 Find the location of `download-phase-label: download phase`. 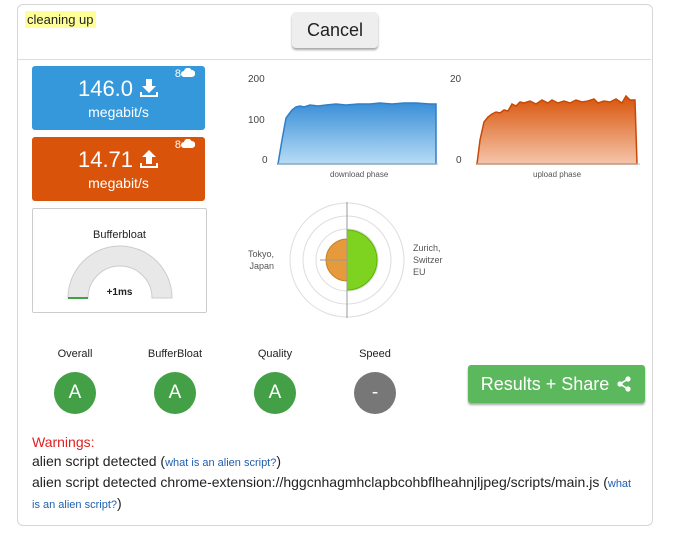

download-phase-label: download phase is located at coordinates (359, 174).